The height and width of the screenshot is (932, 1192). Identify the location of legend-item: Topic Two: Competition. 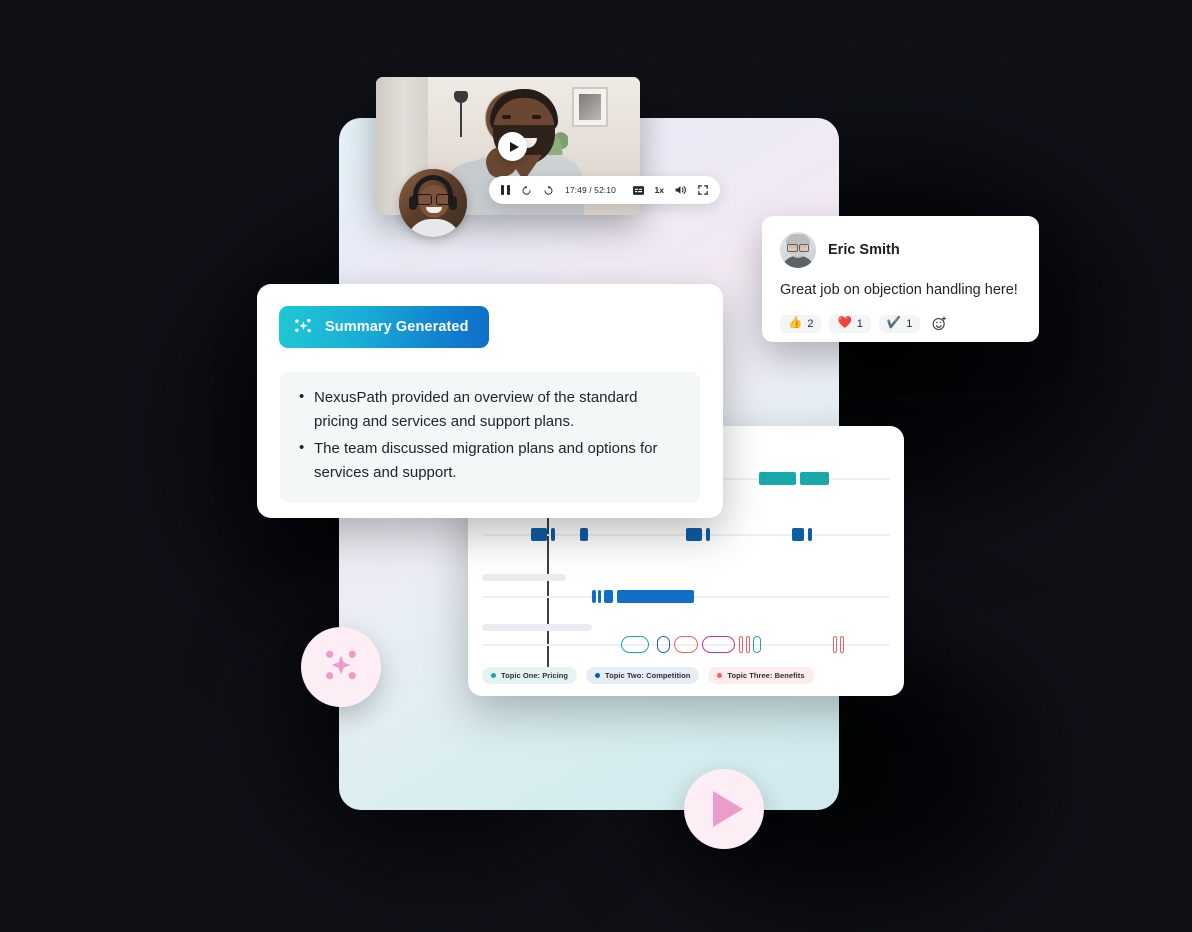
(643, 675).